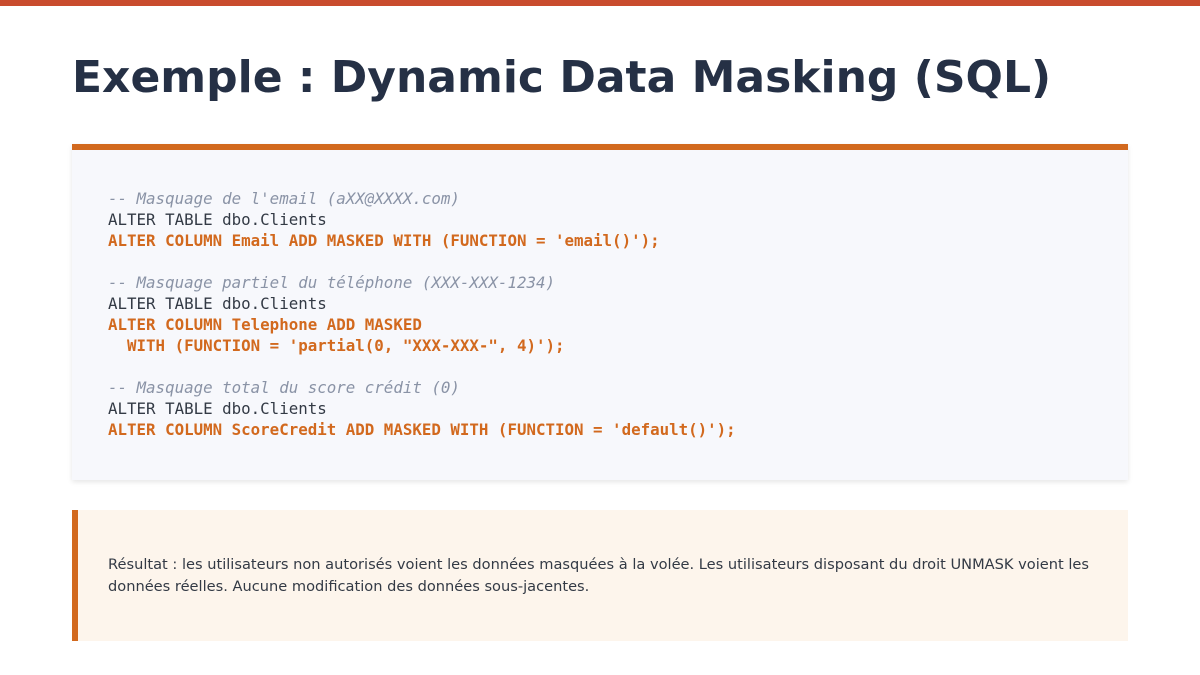 Image resolution: width=1200 pixels, height=675 pixels. What do you see at coordinates (562, 77) in the screenshot?
I see `slide-title: Exemple : Dynamic Data Masking (SQL)` at bounding box center [562, 77].